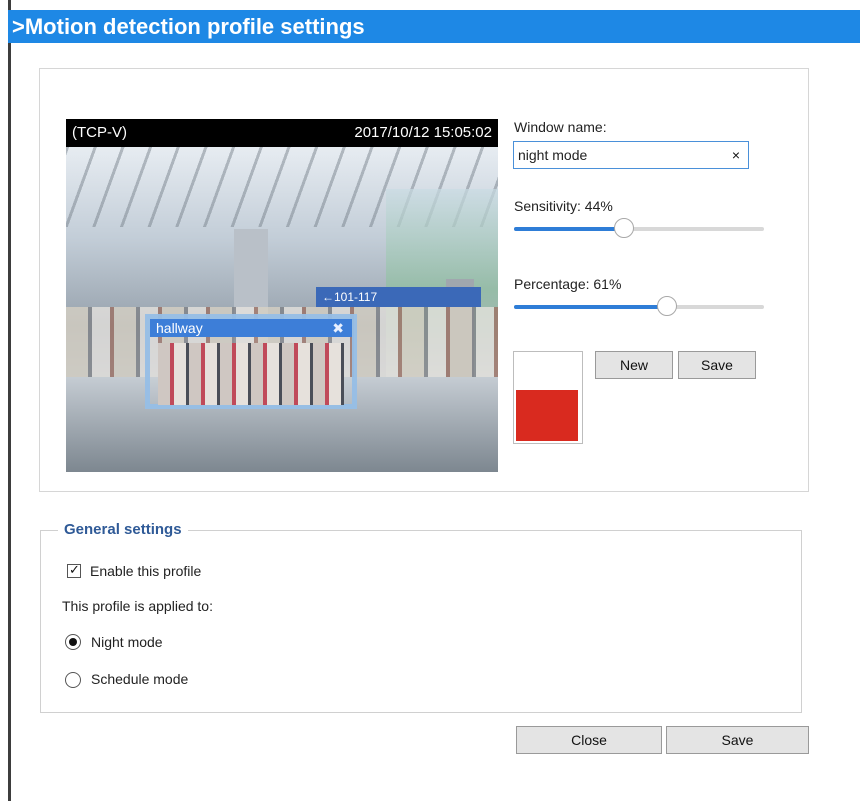 This screenshot has height=801, width=860. Describe the element at coordinates (590, 307) in the screenshot. I see `percentage-fill` at that location.